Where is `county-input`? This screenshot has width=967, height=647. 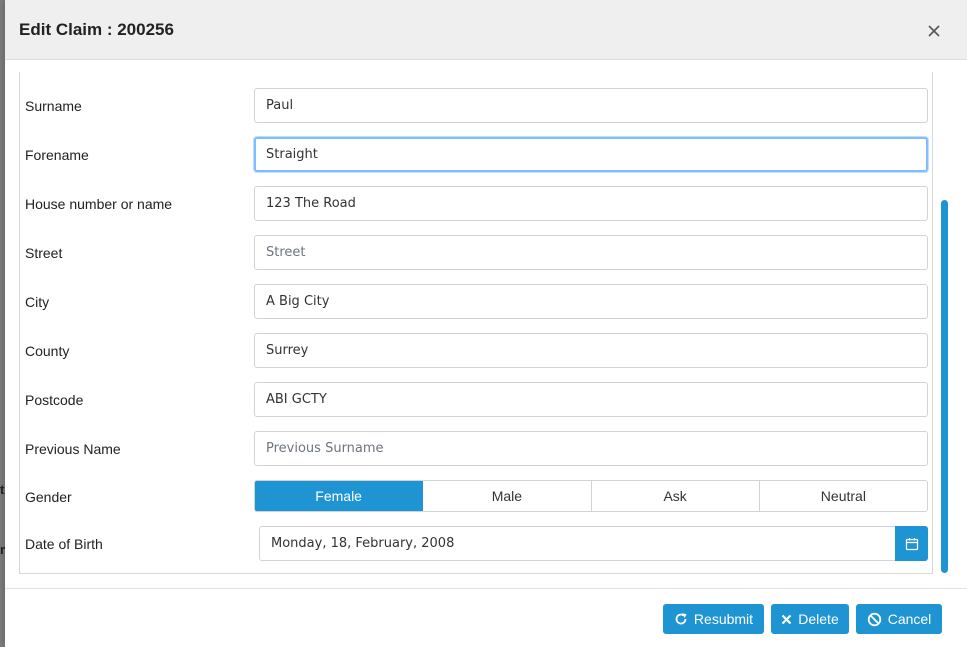
county-input is located at coordinates (591, 350).